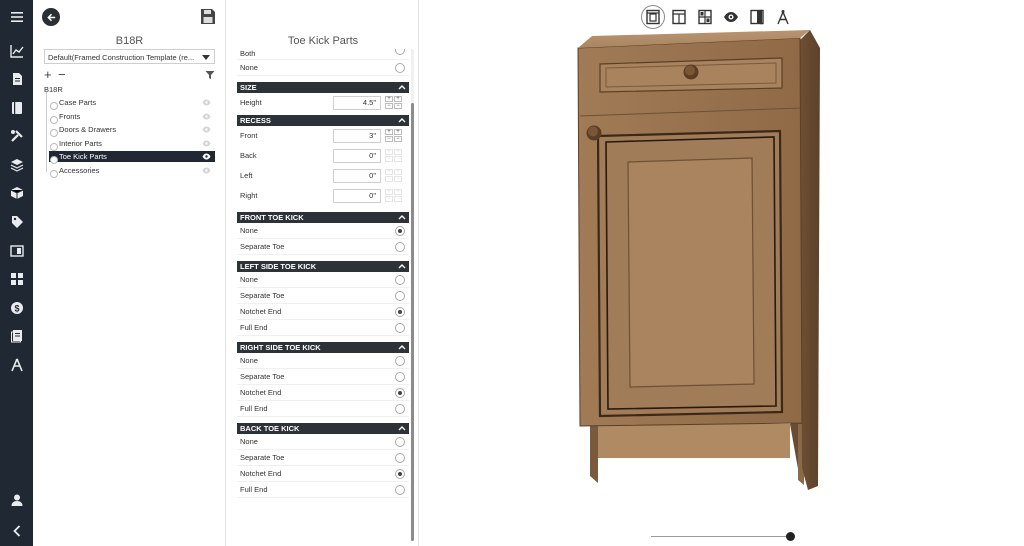 The height and width of the screenshot is (546, 1024). What do you see at coordinates (323, 217) in the screenshot?
I see `section-header-front-toe-kick: FRONT TOE KICK` at bounding box center [323, 217].